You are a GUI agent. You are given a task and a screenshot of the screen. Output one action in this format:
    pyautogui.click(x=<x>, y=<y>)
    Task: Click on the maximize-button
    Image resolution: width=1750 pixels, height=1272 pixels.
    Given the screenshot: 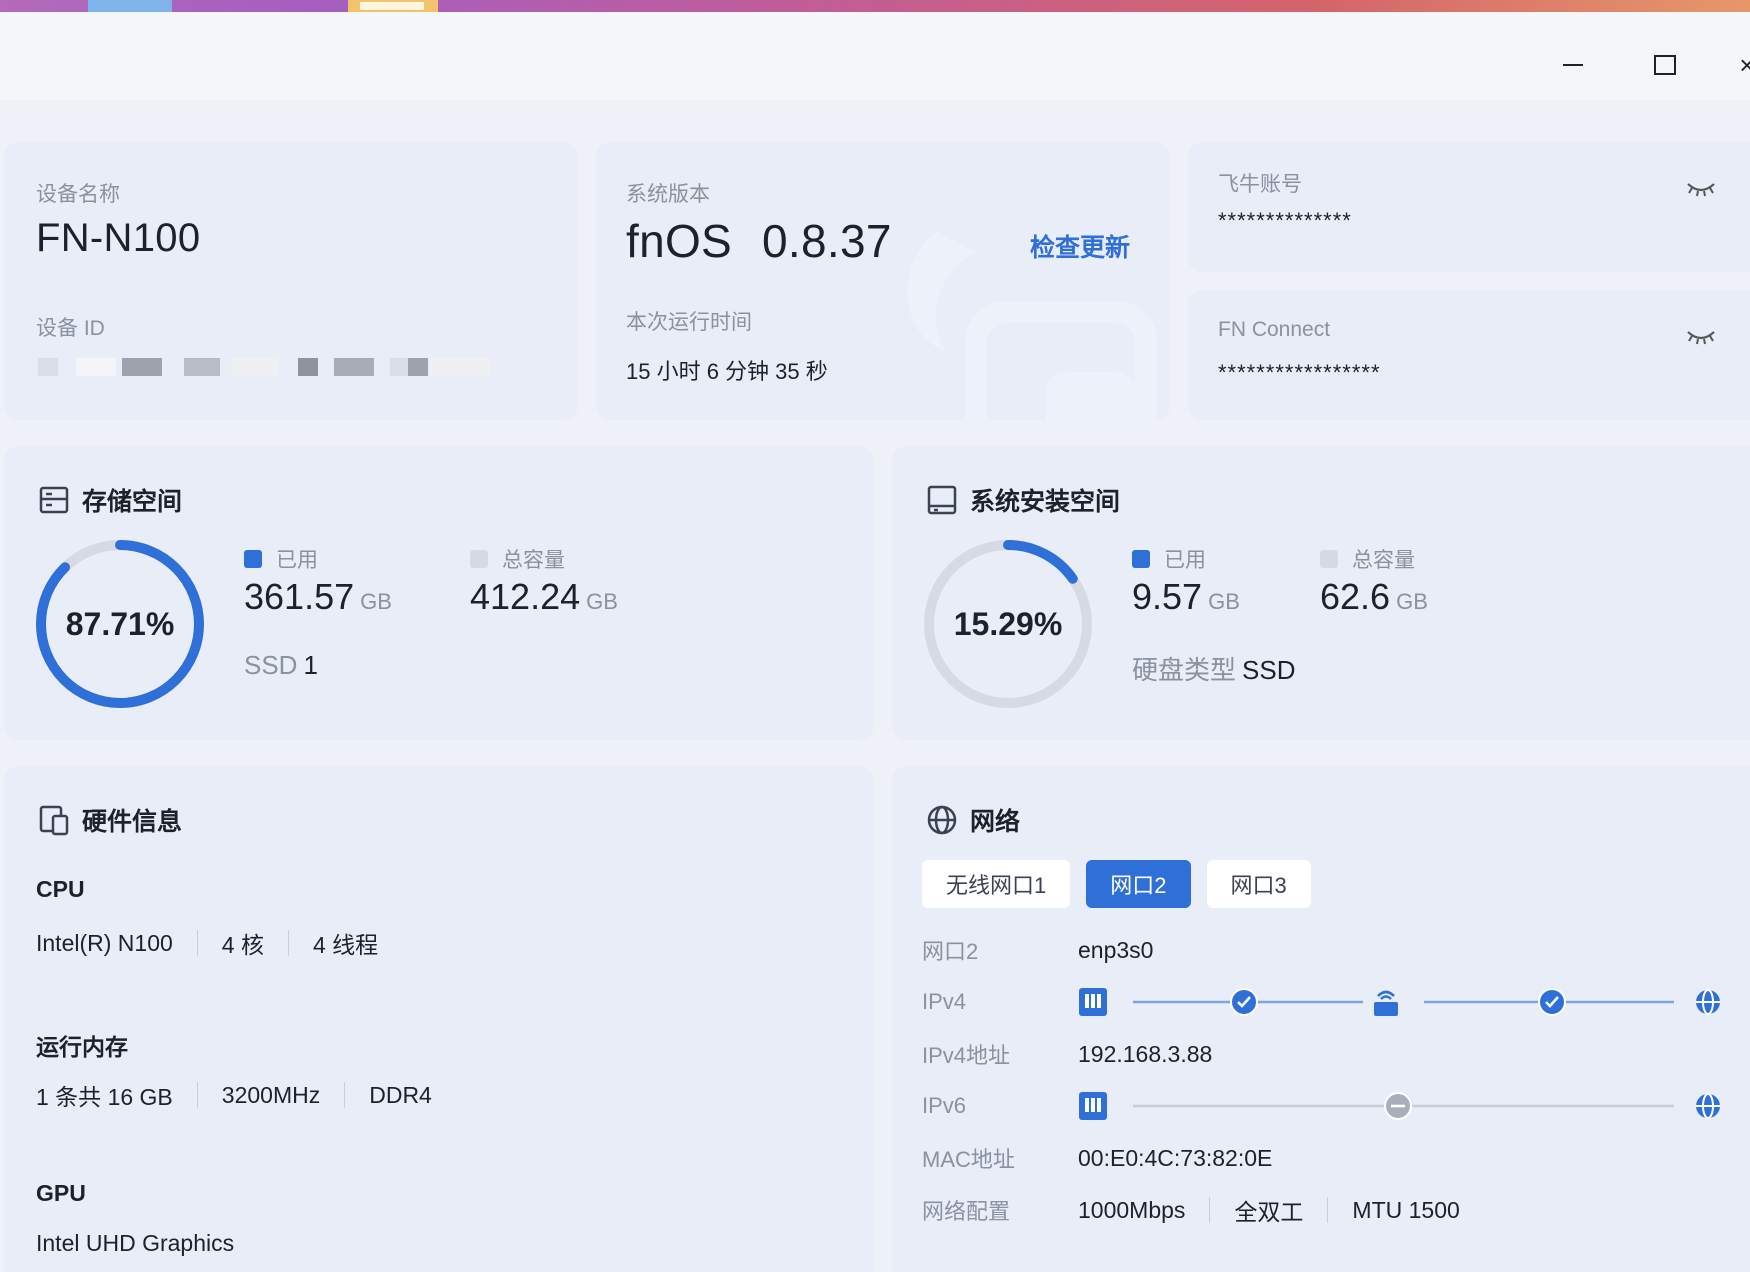 What is the action you would take?
    pyautogui.click(x=1665, y=65)
    